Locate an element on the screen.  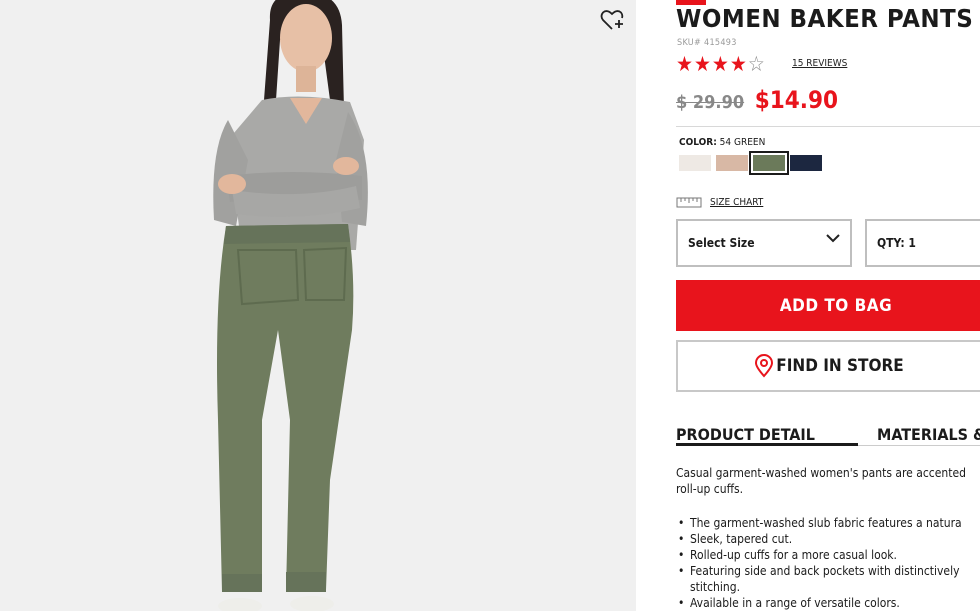
add-to-bag-label: ADD TO BAG is located at coordinates (836, 305).